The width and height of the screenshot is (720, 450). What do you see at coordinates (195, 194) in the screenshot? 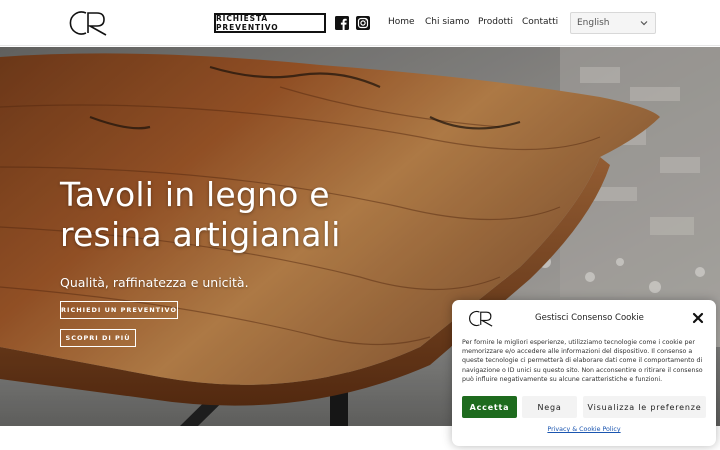
I see `hero-title-line-1: Tavoli in legno e` at bounding box center [195, 194].